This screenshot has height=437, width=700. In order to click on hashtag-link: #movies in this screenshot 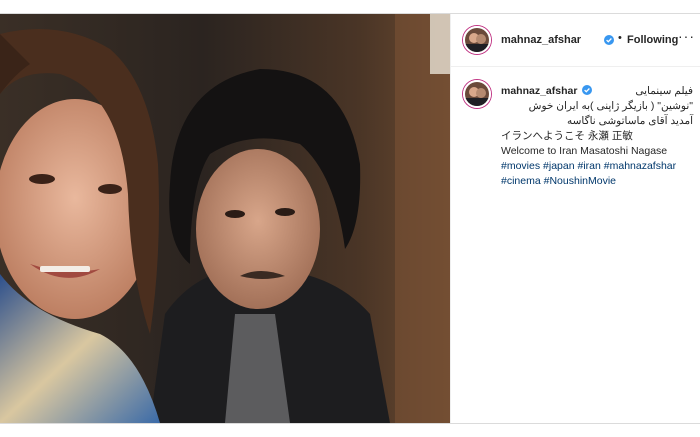, I will do `click(520, 166)`.